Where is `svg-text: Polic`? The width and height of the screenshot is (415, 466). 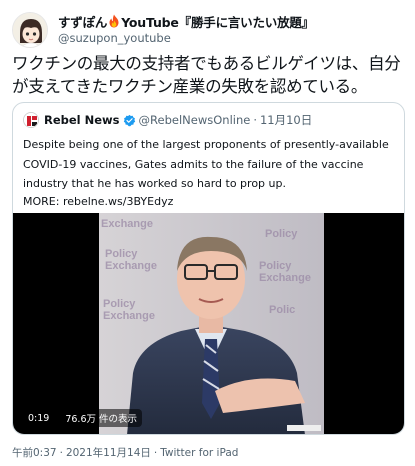
svg-text: Polic is located at coordinates (282, 310).